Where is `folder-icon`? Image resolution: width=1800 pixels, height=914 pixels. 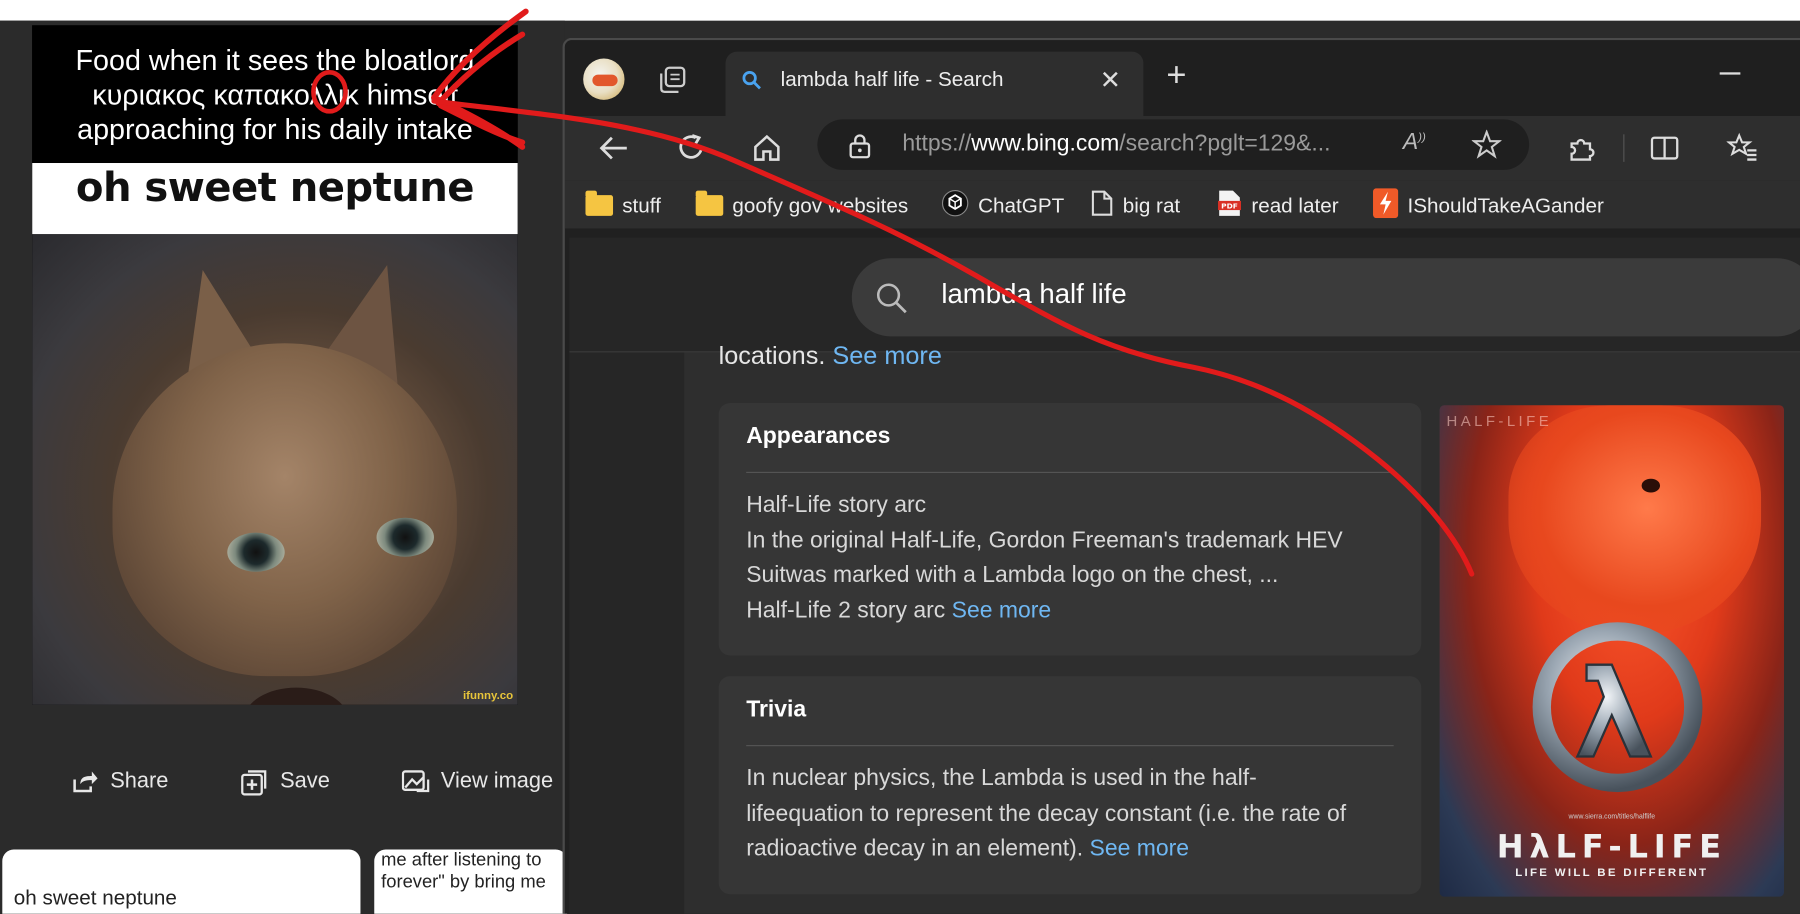 folder-icon is located at coordinates (599, 203).